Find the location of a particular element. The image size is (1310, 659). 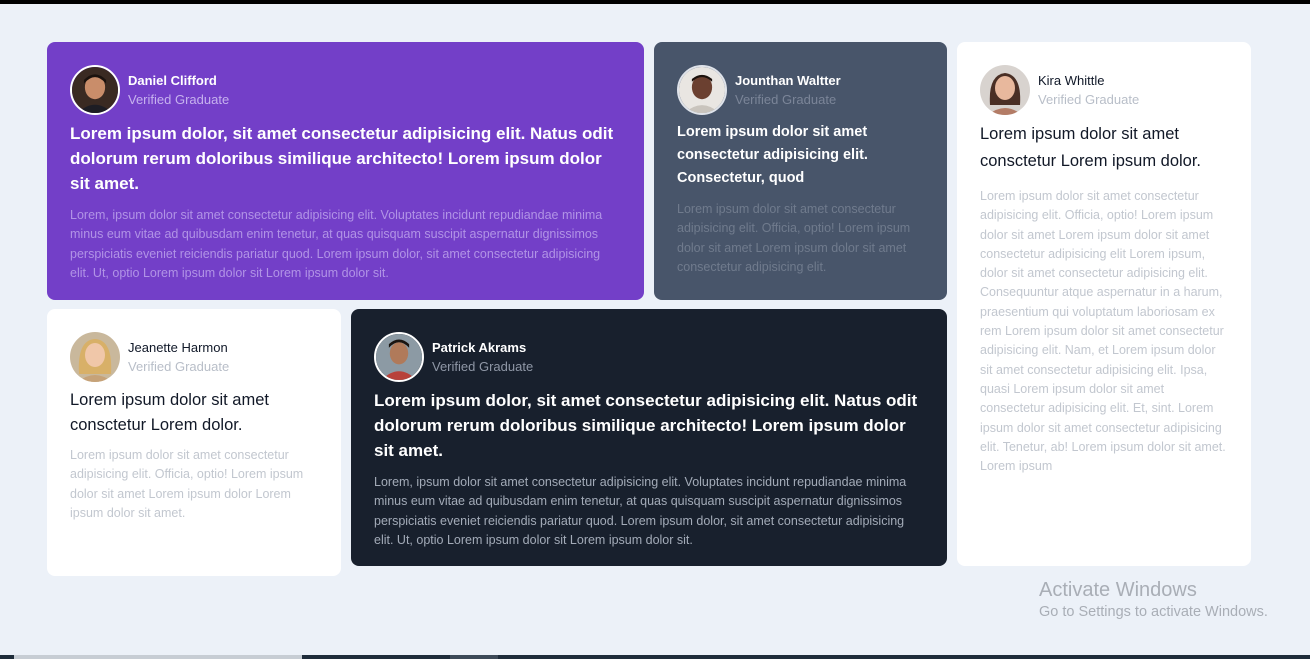

author-name: Jounthan Waltter is located at coordinates (788, 80).